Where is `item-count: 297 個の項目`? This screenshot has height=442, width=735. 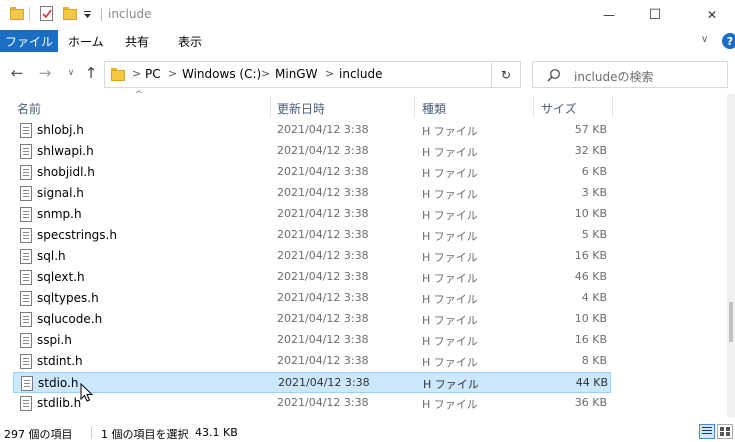
item-count: 297 個の項目 is located at coordinates (38, 434).